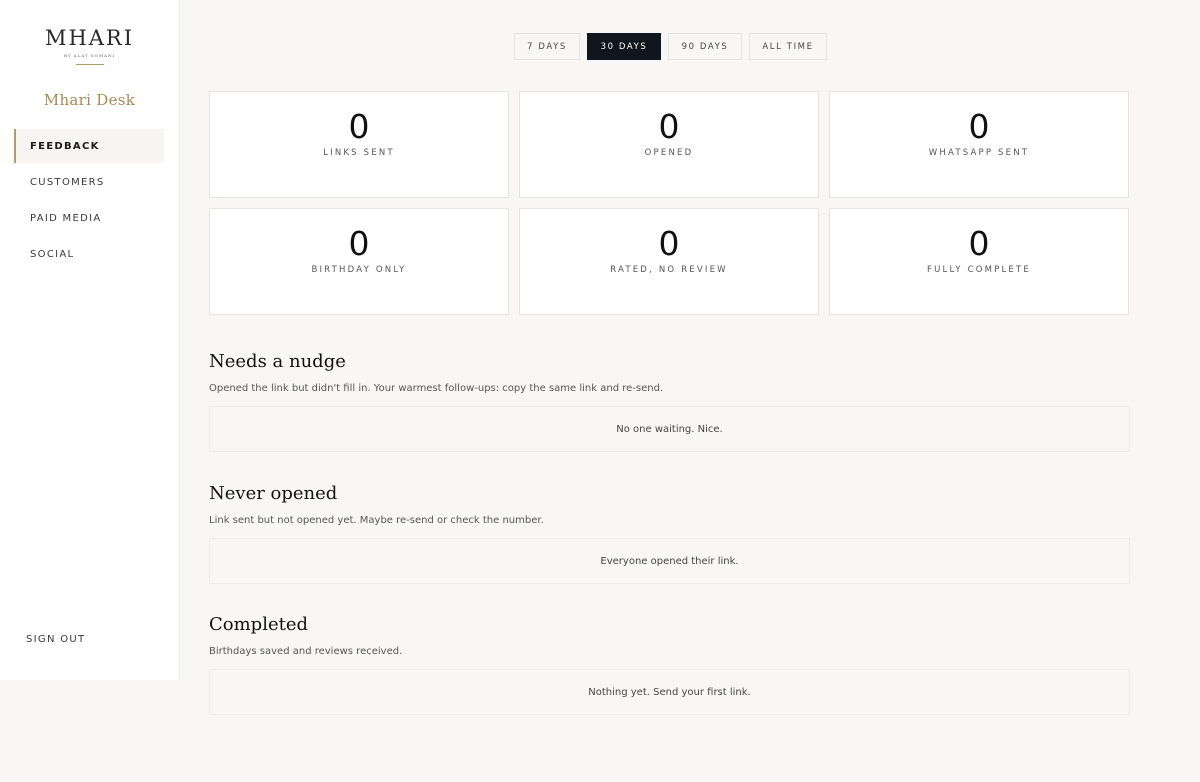 The width and height of the screenshot is (1200, 782). I want to click on range-30-days-button: 30 DAYS, so click(624, 46).